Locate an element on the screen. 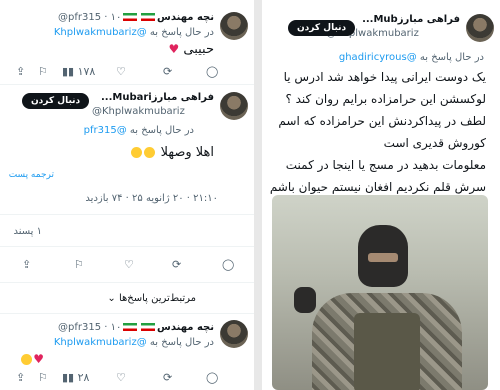  tweet-actions: ⇪ ⚐ ▮▮ ۱۷۸ ♡ ⟳ ◯ is located at coordinates (127, 72).